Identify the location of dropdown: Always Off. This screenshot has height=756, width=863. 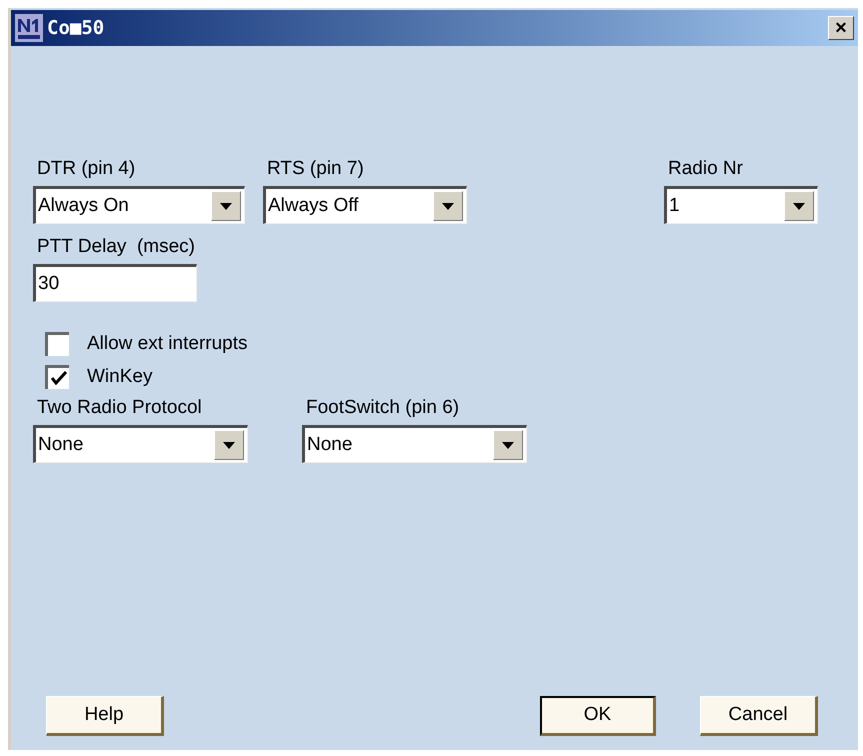
(365, 205).